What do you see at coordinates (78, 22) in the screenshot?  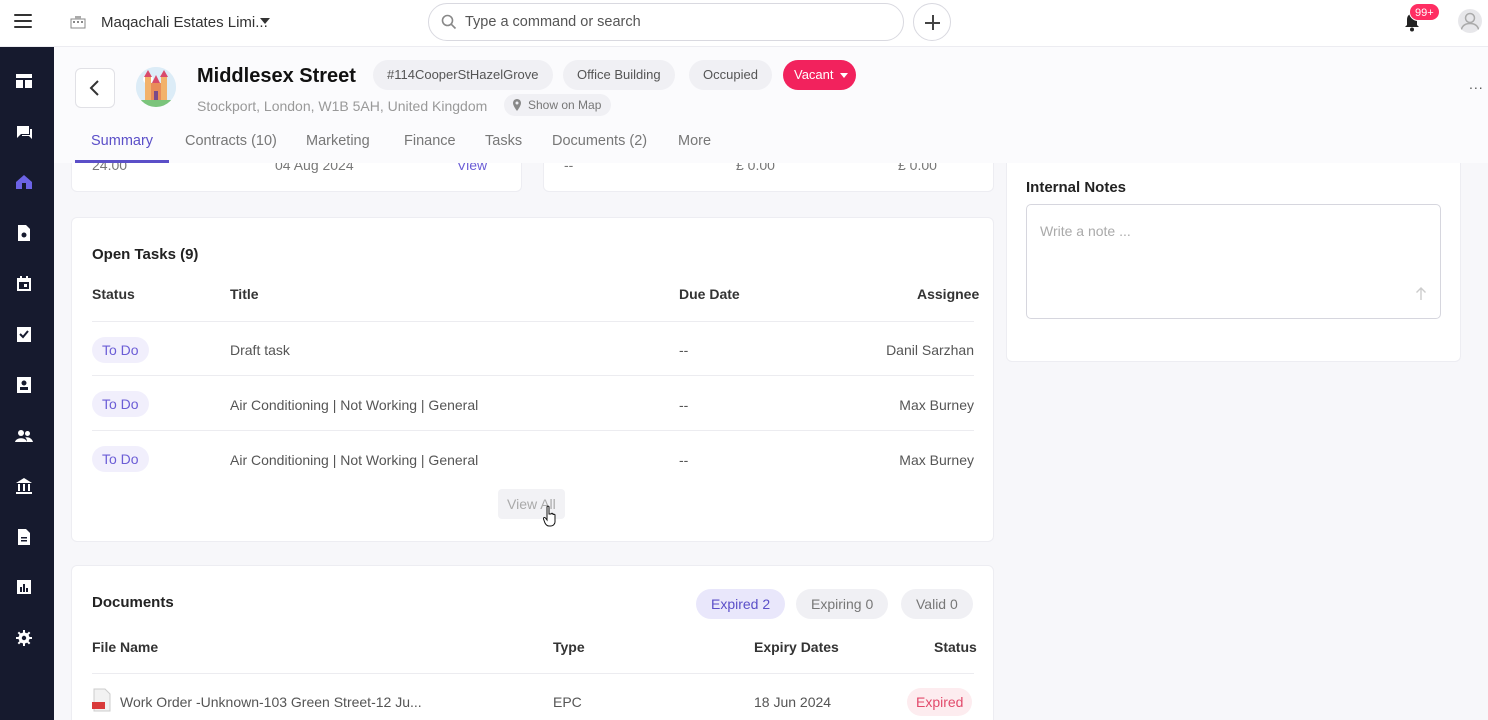 I see `building-logo-icon` at bounding box center [78, 22].